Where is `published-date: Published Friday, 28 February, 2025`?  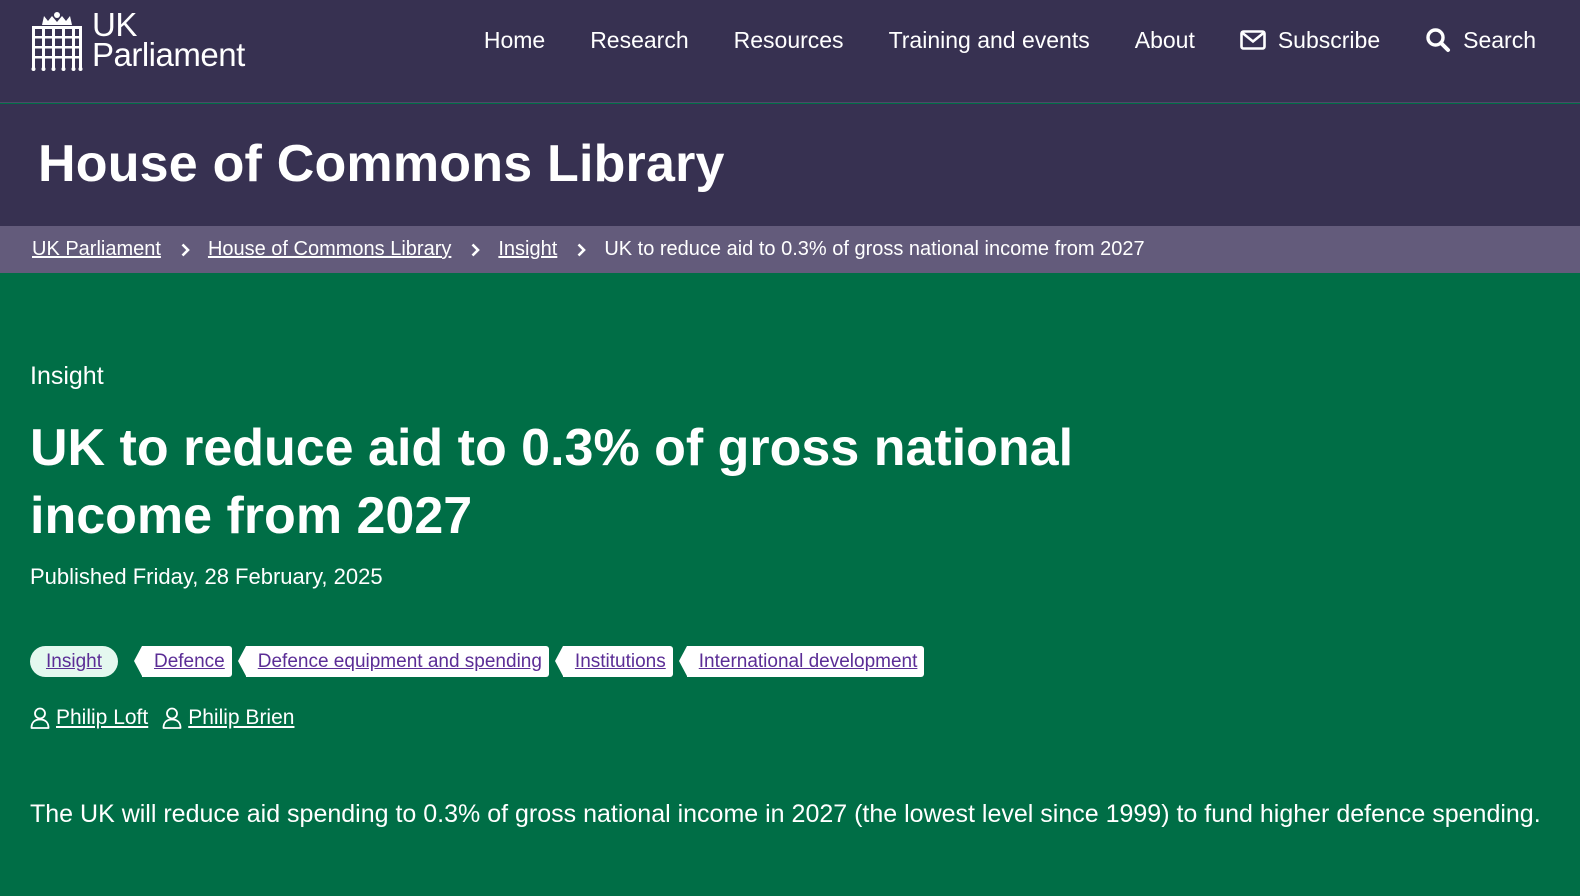 published-date: Published Friday, 28 February, 2025 is located at coordinates (206, 576).